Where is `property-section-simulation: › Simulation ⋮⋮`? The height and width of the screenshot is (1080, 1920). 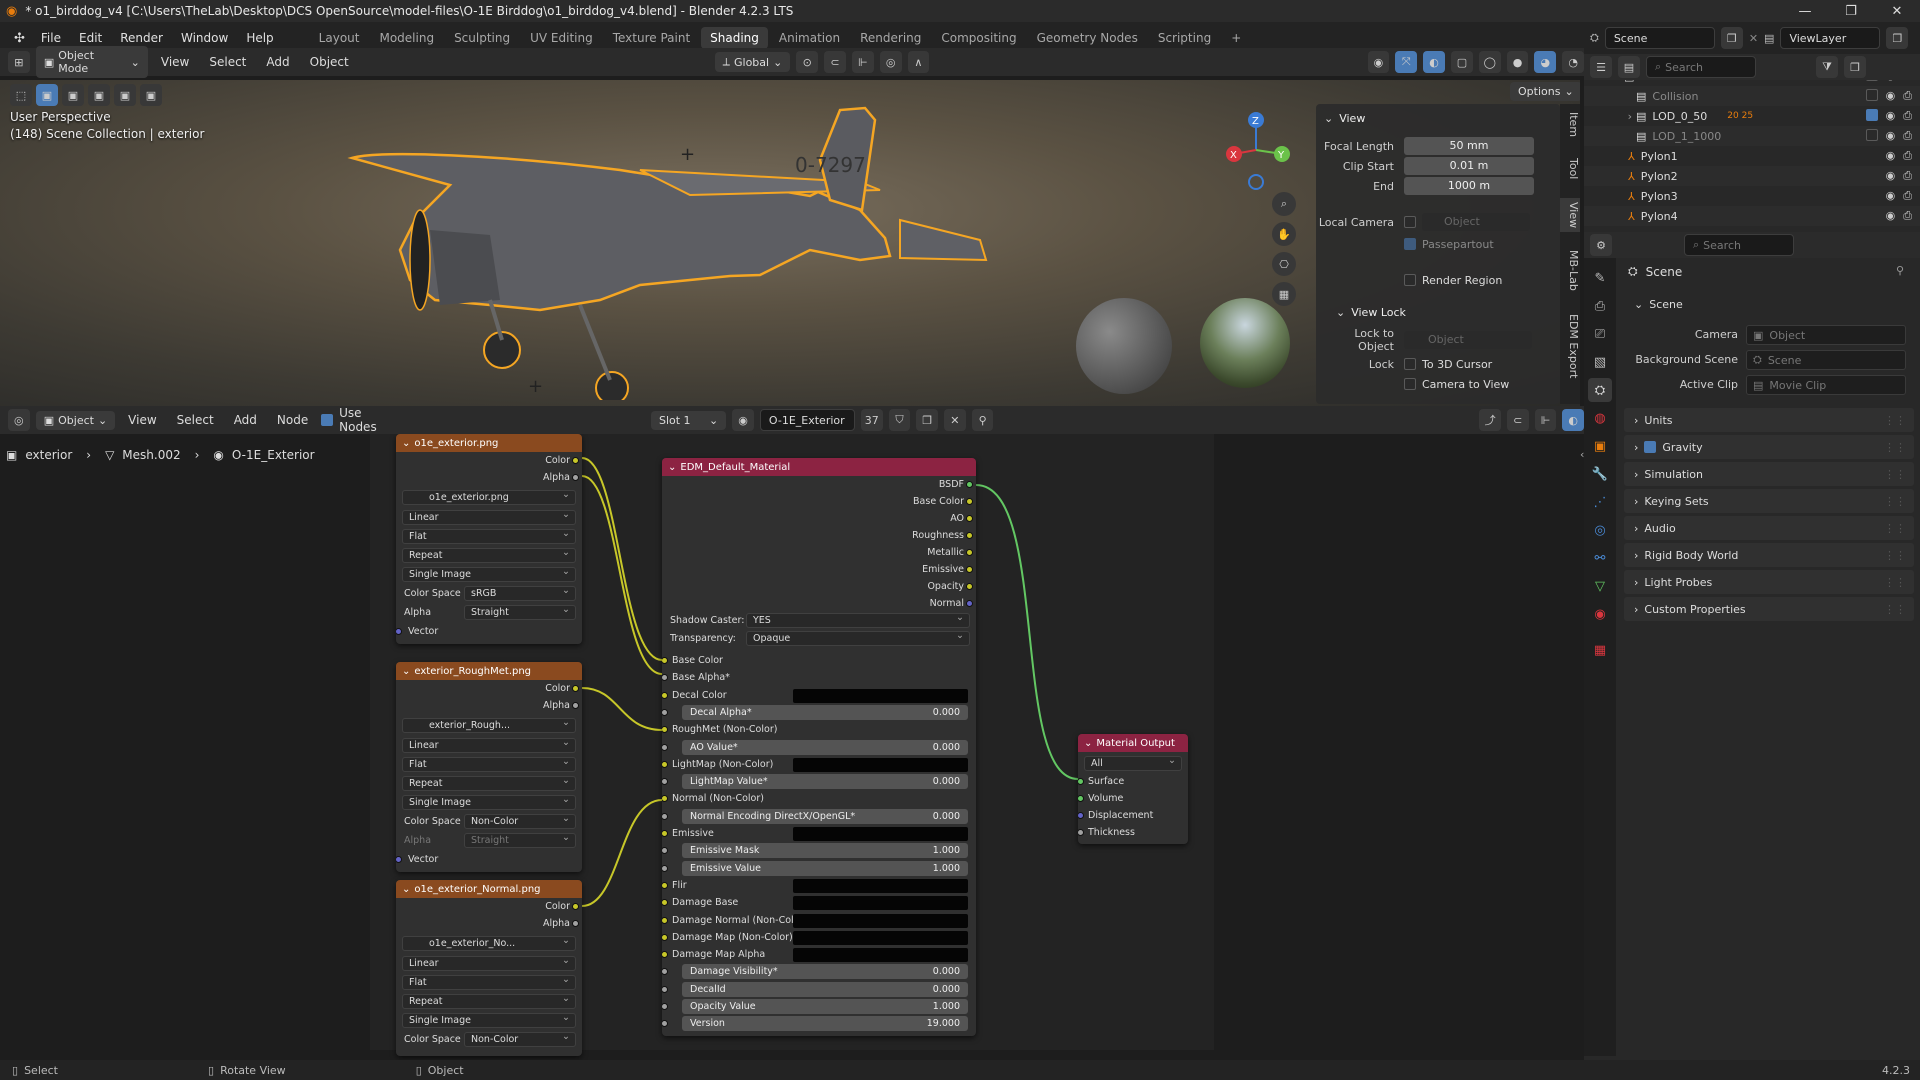 property-section-simulation: › Simulation ⋮⋮ is located at coordinates (1769, 474).